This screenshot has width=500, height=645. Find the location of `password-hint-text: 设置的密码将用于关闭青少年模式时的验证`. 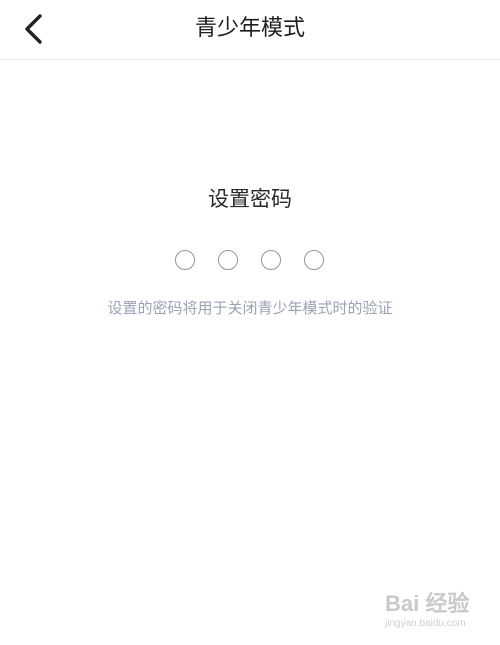

password-hint-text: 设置的密码将用于关闭青少年模式时的验证 is located at coordinates (250, 308).